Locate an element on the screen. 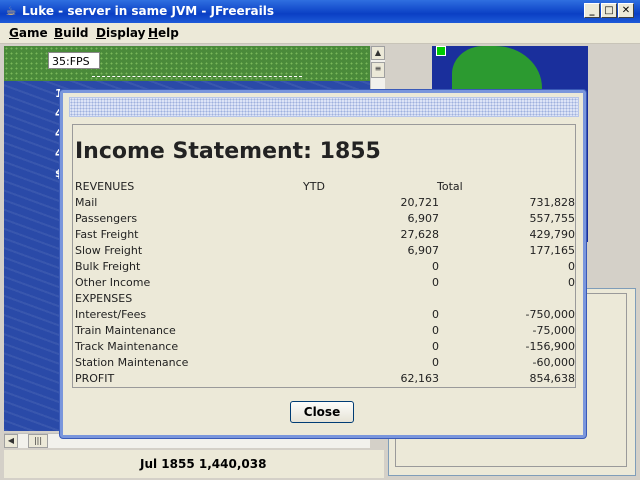 This screenshot has width=640, height=480. row-label: Mail is located at coordinates (86, 202).